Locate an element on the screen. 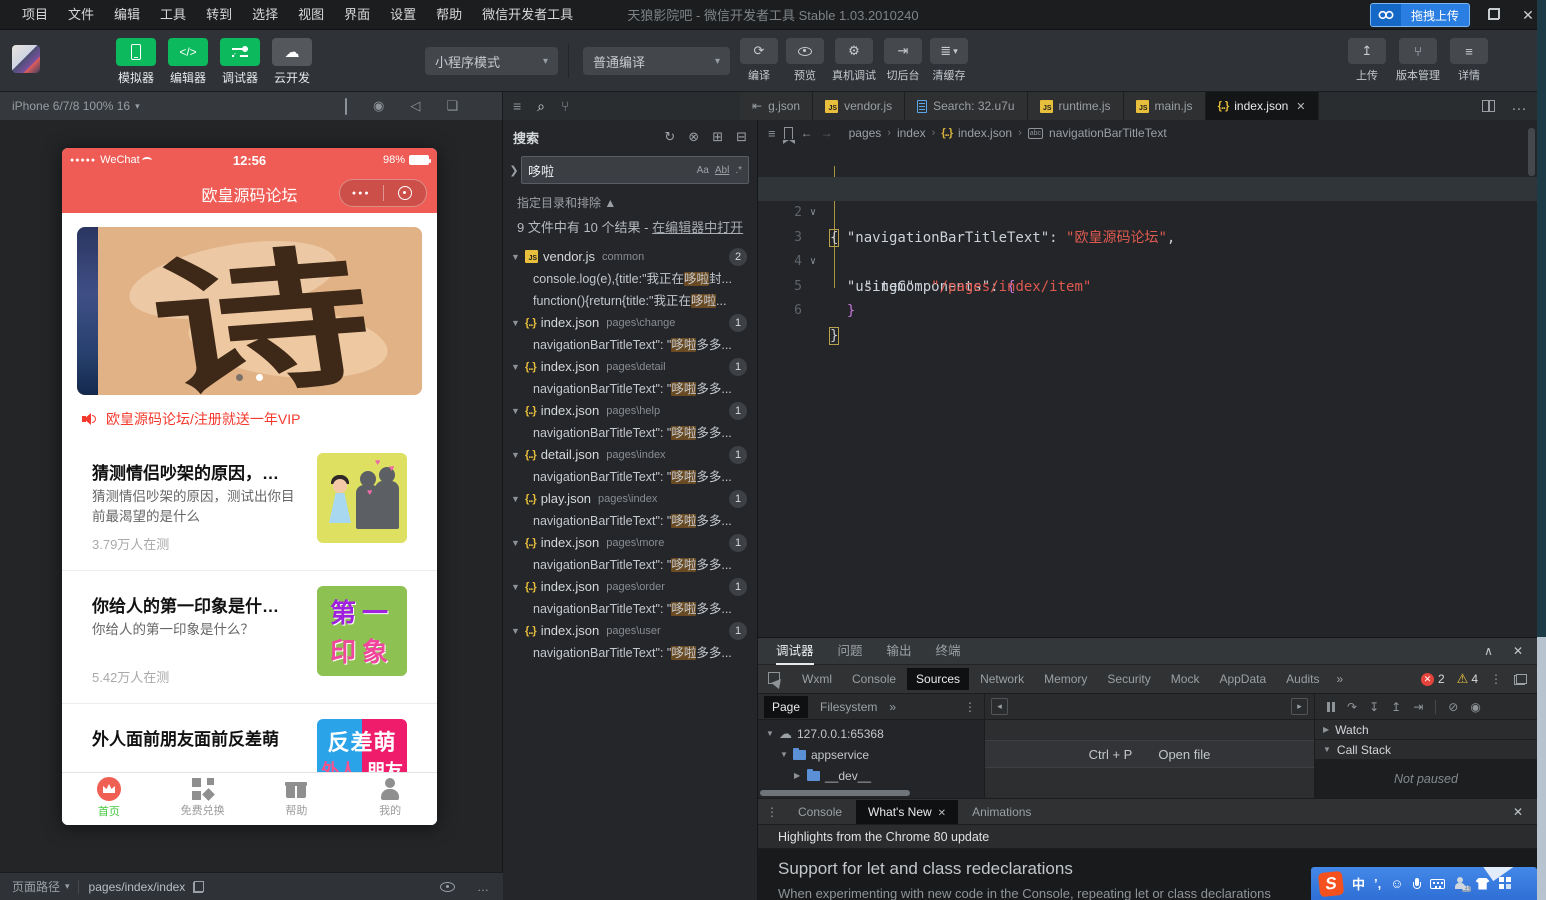 The height and width of the screenshot is (900, 1546). devtools-tab-wxml: Wxml is located at coordinates (817, 679).